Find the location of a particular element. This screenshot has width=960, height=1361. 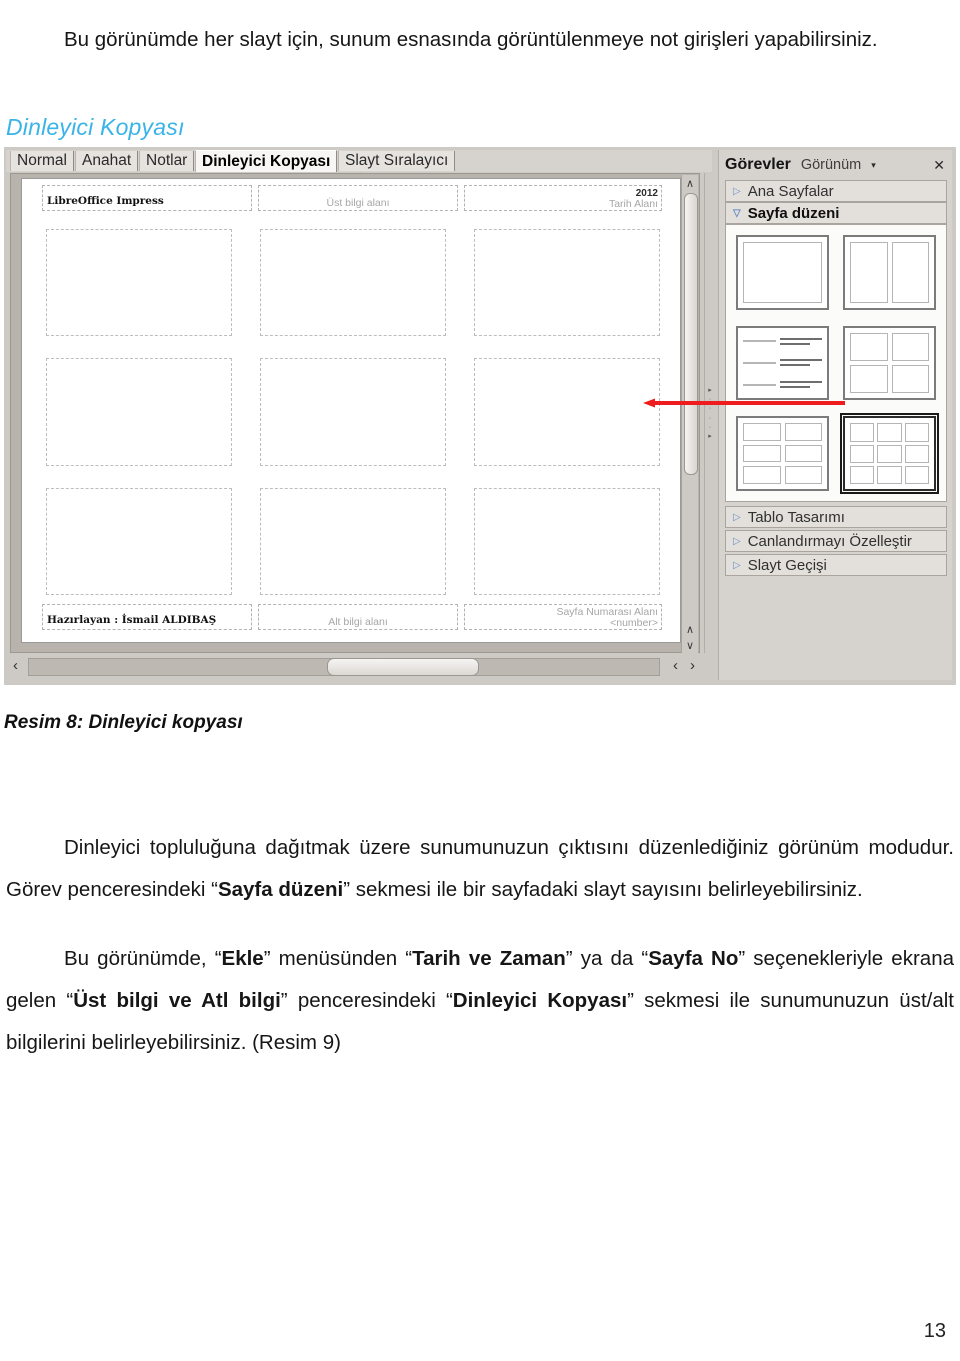

previous-page-icon: ‹ is located at coordinates (675, 666).